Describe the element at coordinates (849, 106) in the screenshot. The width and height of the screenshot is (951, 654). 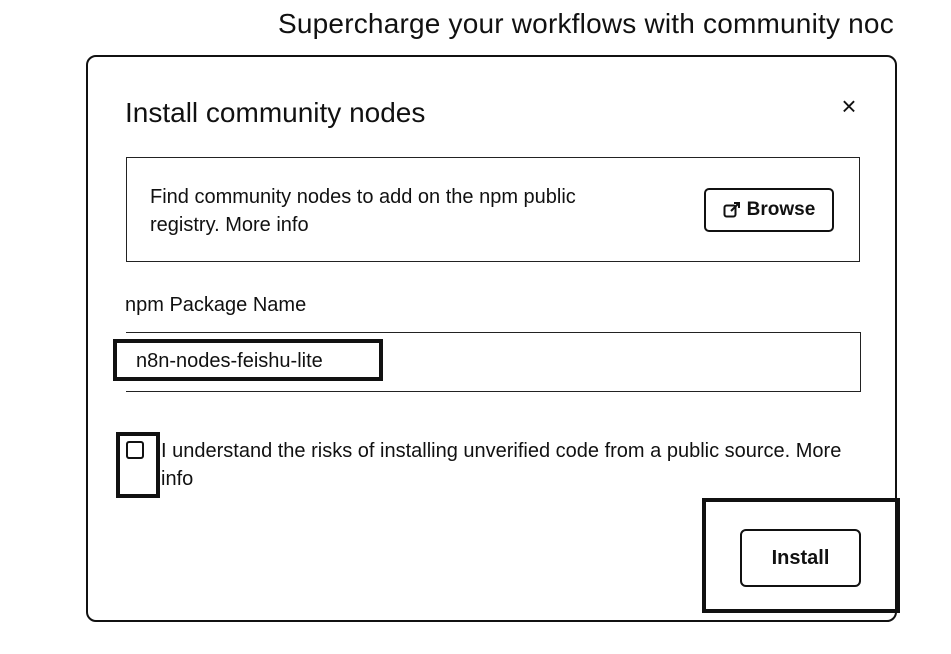
I see `close-icon: ×` at that location.